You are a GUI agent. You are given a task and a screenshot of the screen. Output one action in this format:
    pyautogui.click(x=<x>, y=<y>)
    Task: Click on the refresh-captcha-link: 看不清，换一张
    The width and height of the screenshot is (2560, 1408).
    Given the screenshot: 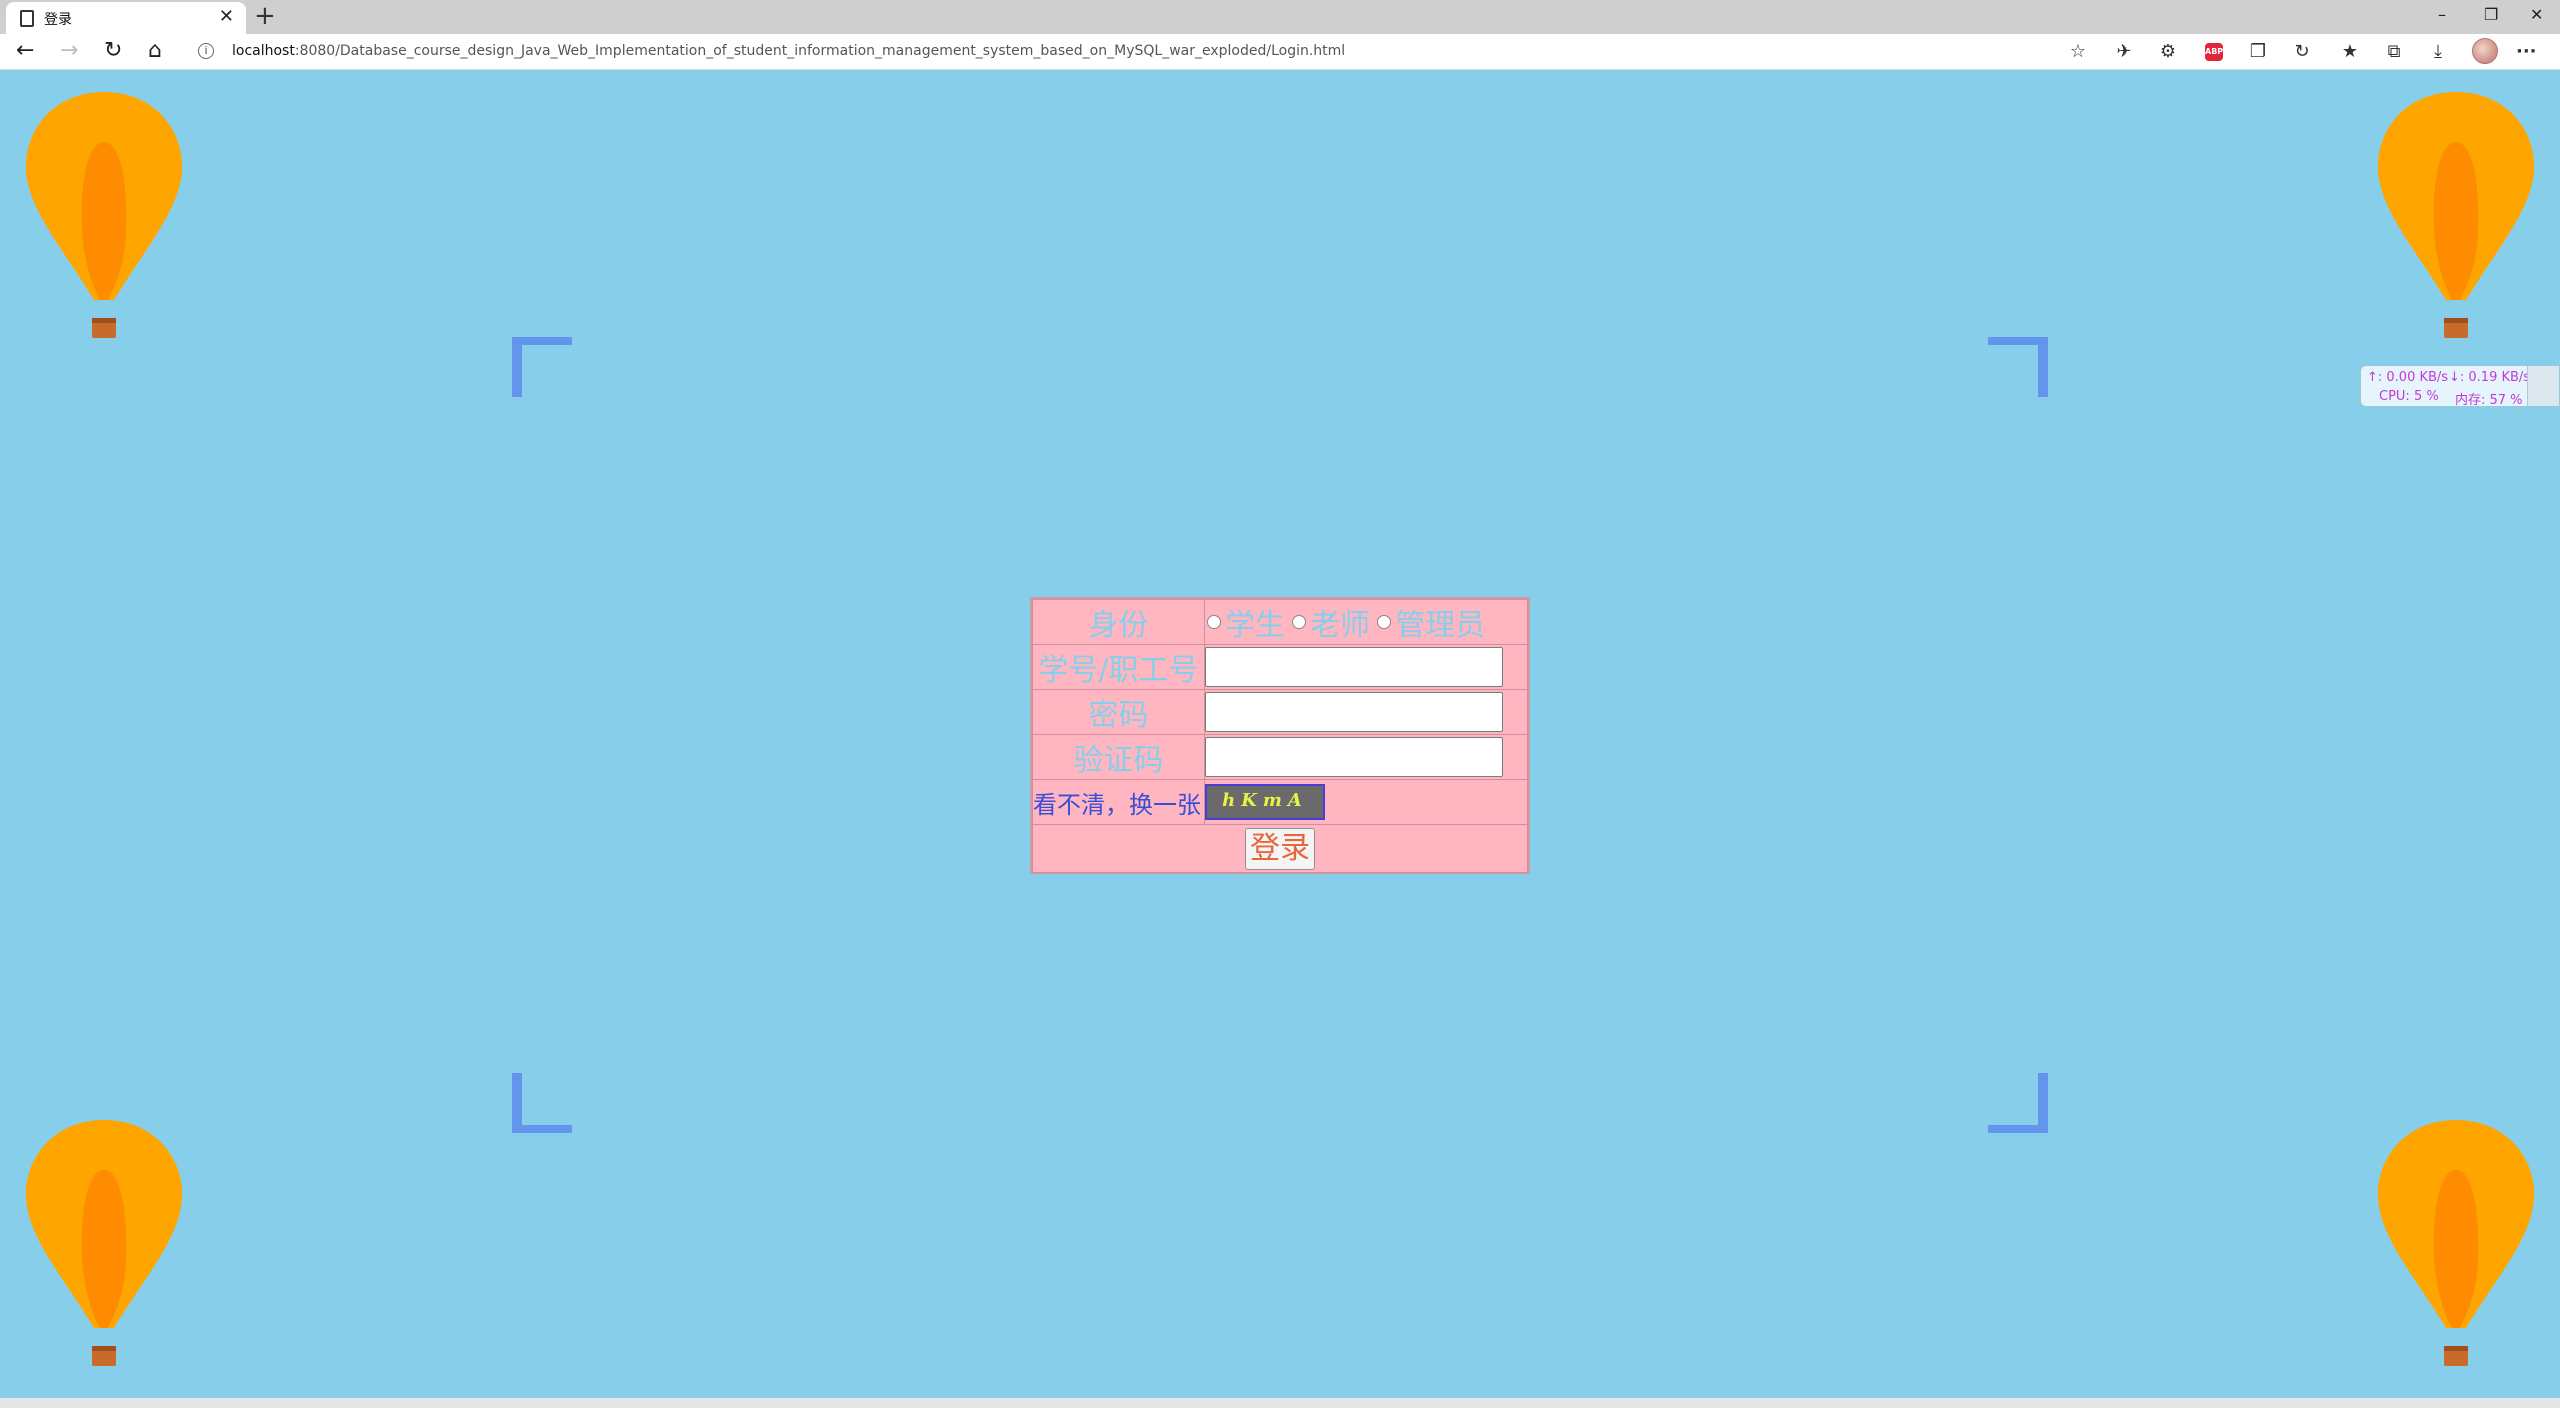 What is the action you would take?
    pyautogui.click(x=1118, y=802)
    